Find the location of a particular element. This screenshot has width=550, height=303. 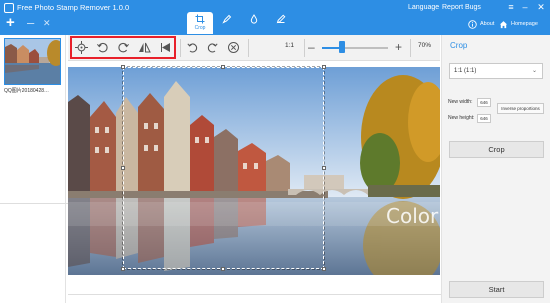

tab-crop: Crop is located at coordinates (200, 23).